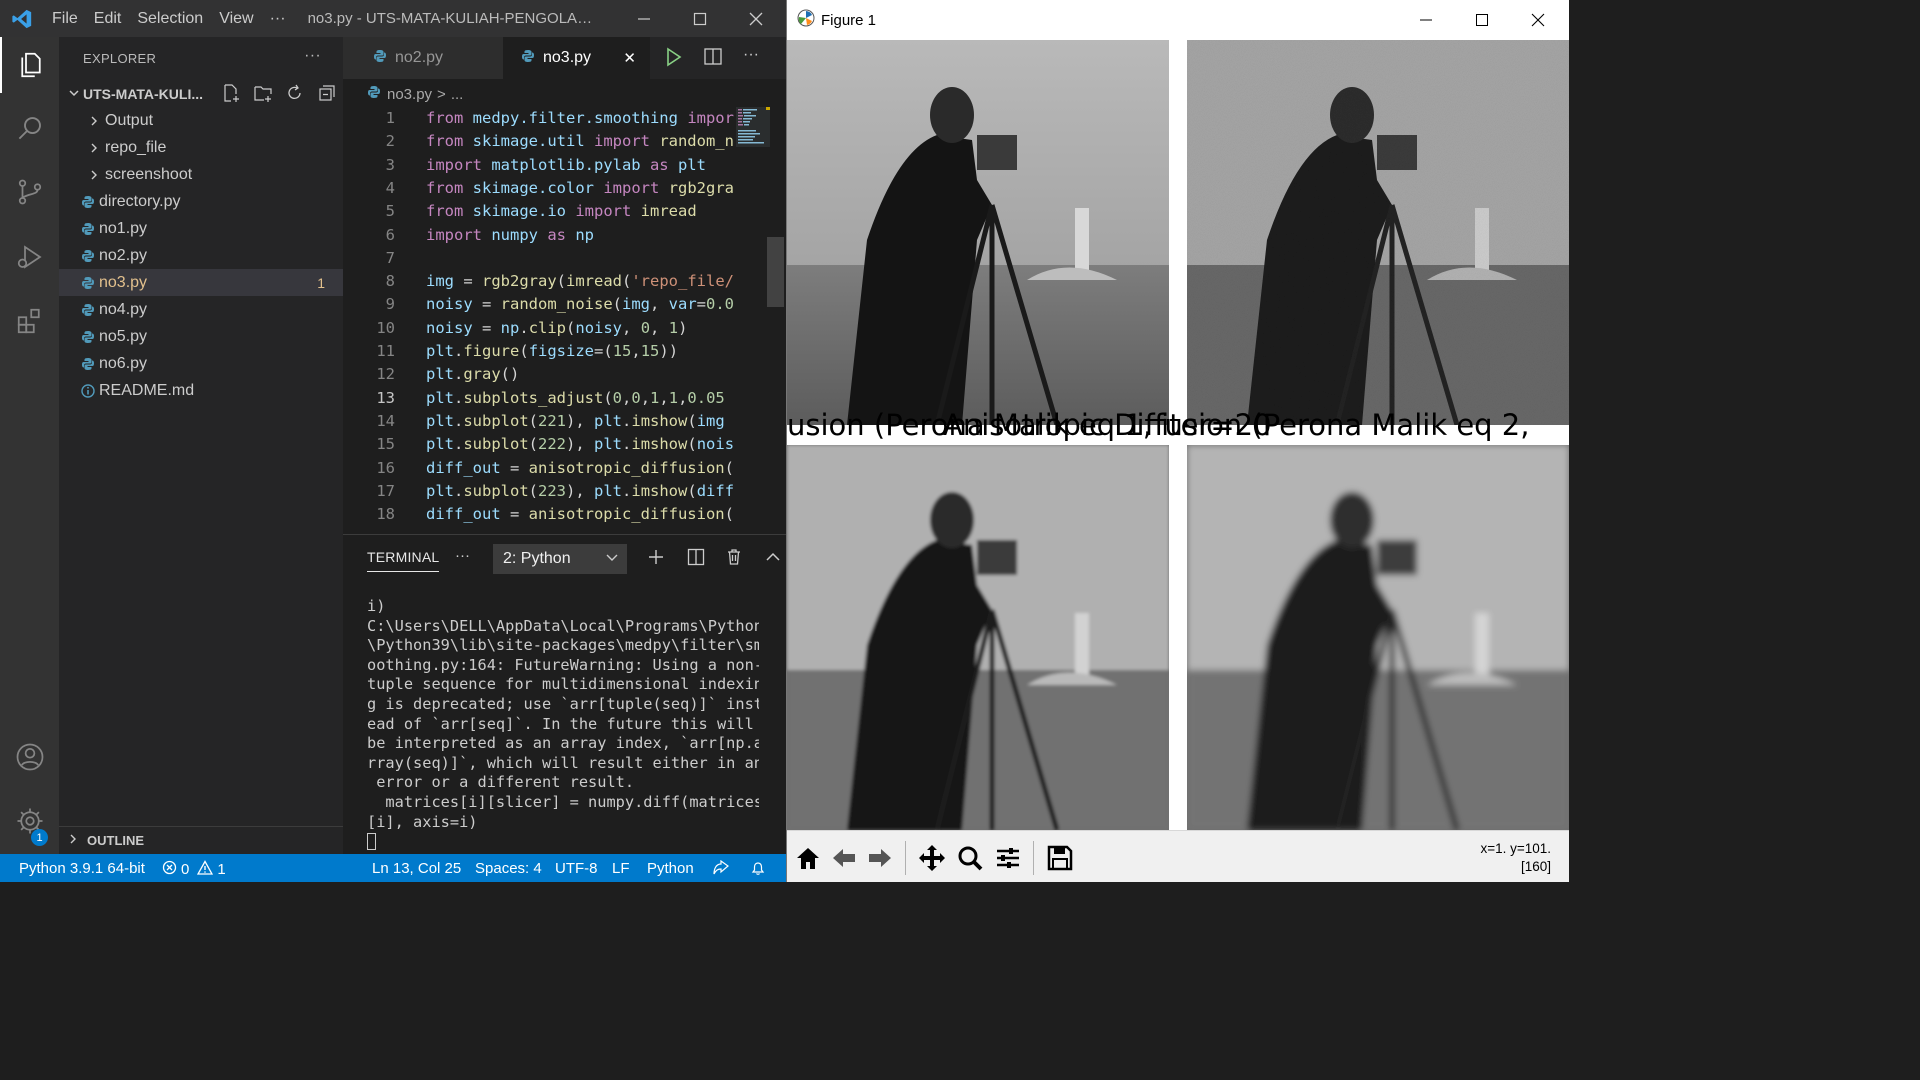 The image size is (1920, 1080). What do you see at coordinates (539, 491) in the screenshot?
I see `code-line: 17 plt.subplot(223), plt.imshow(diff` at bounding box center [539, 491].